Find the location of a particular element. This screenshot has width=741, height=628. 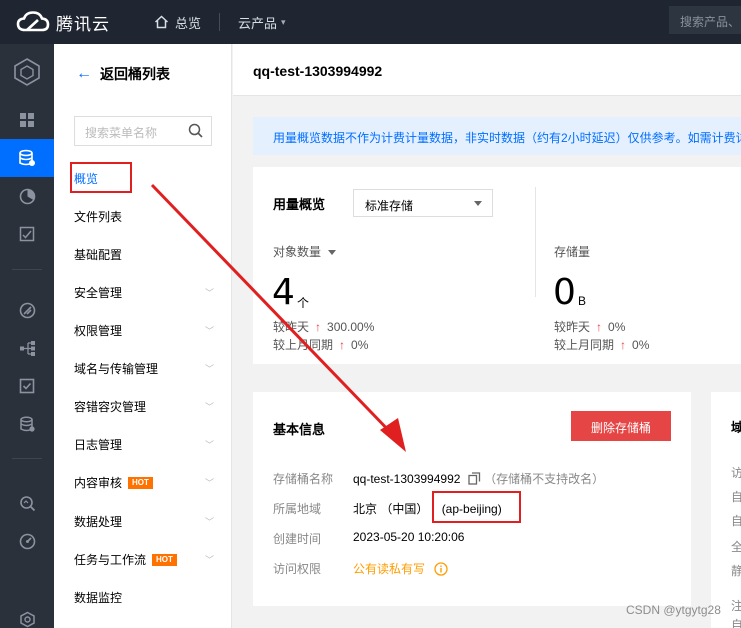

watermark: CSDN @ytgytg28 is located at coordinates (673, 610).